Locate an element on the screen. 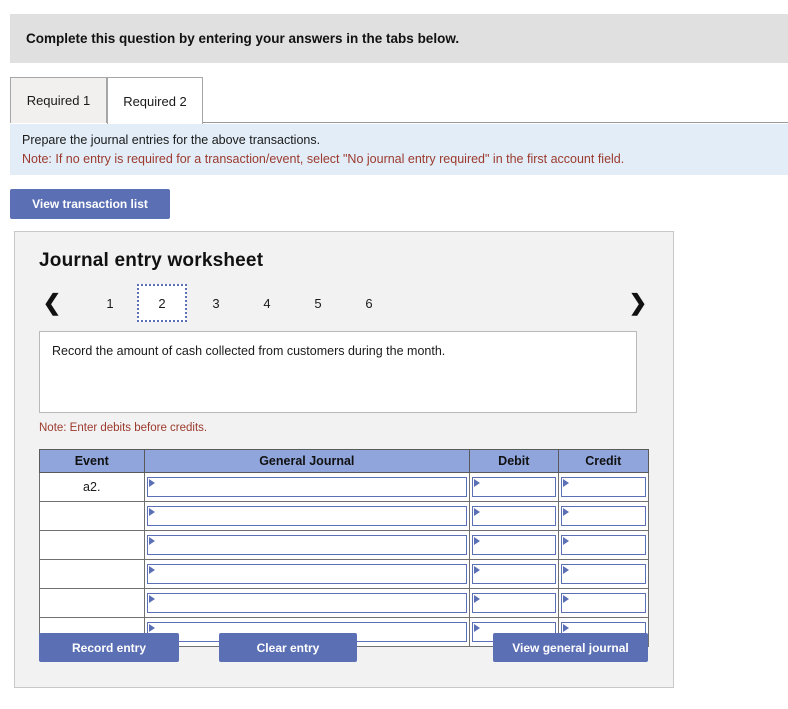  pager-page-6: 6 is located at coordinates (369, 303).